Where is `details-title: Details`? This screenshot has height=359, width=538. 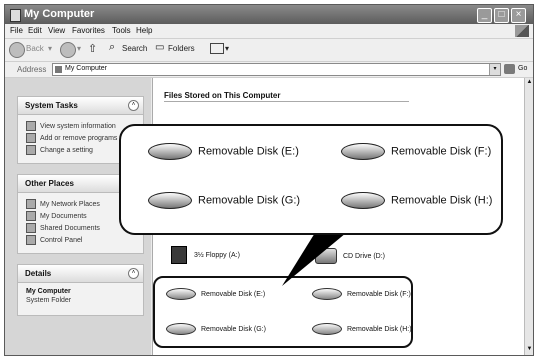
details-title: Details is located at coordinates (38, 273).